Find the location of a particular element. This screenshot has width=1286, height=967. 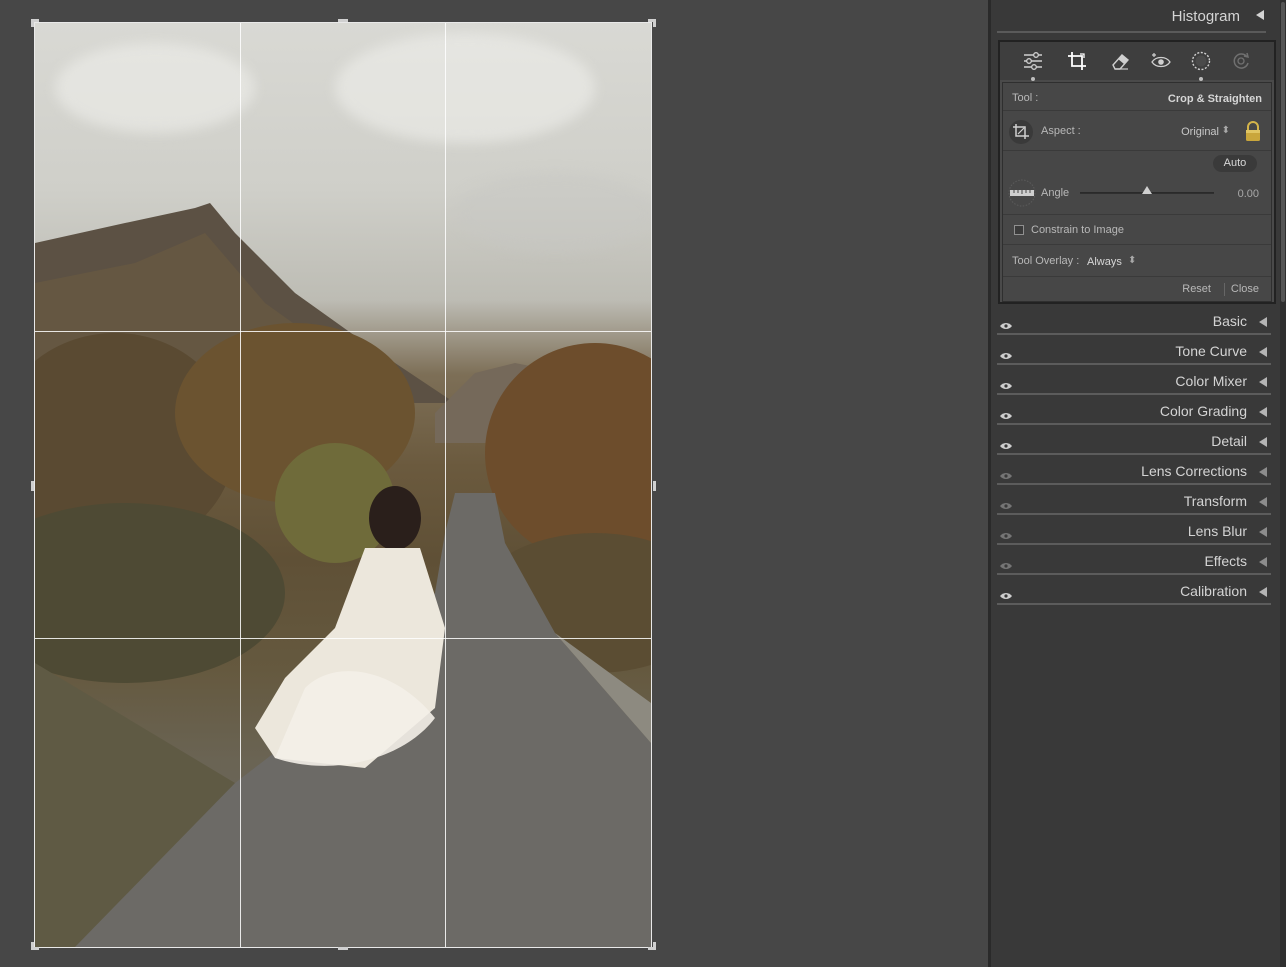

angle-row: Auto Angle 0.00 is located at coordinates (1137, 183).